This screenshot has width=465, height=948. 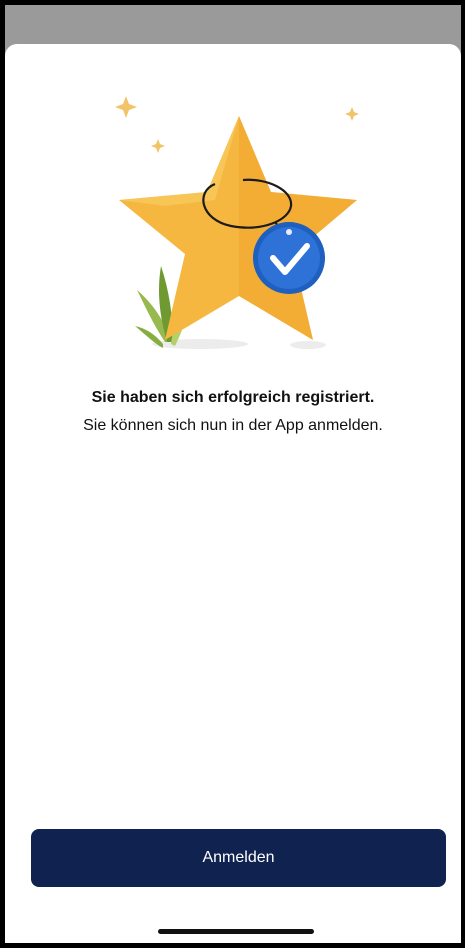 I want to click on star-badge-illustration, so click(x=237, y=222).